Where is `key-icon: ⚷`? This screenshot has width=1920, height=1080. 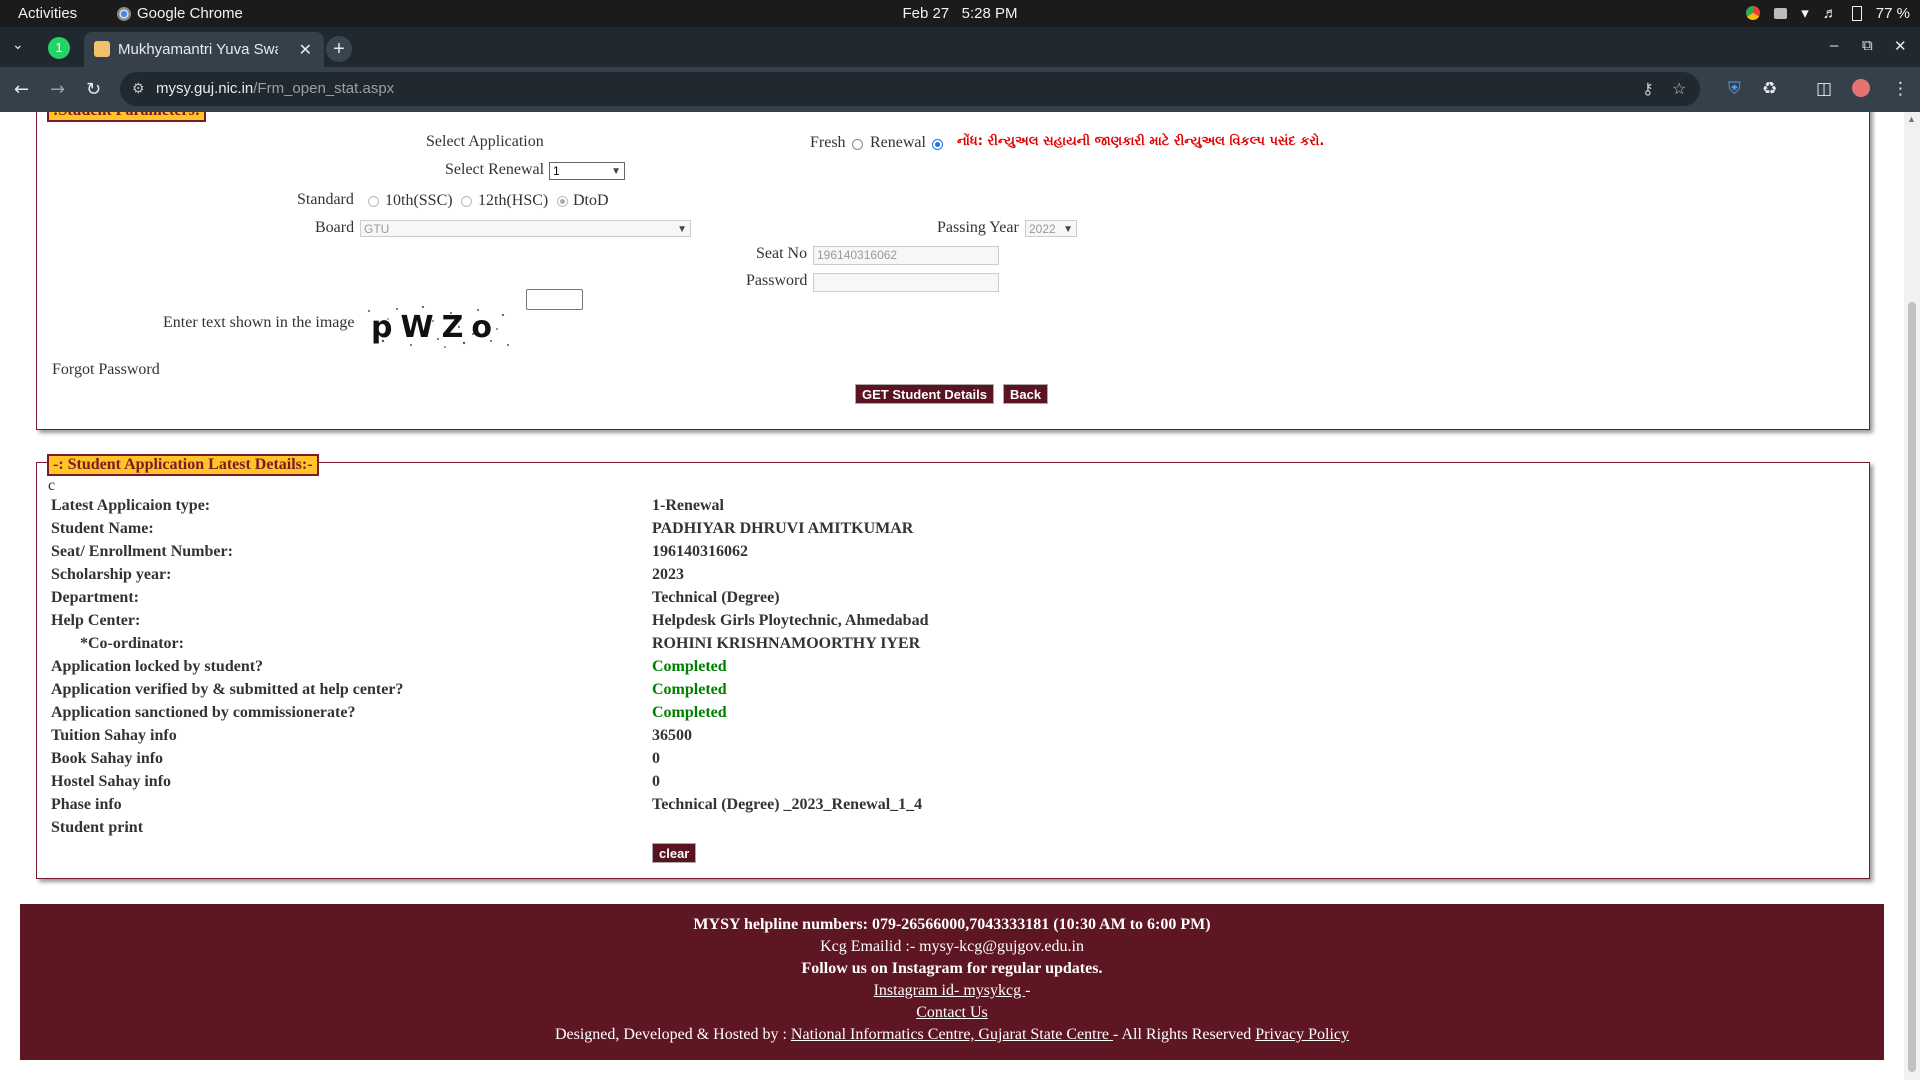
key-icon: ⚷ is located at coordinates (1648, 89).